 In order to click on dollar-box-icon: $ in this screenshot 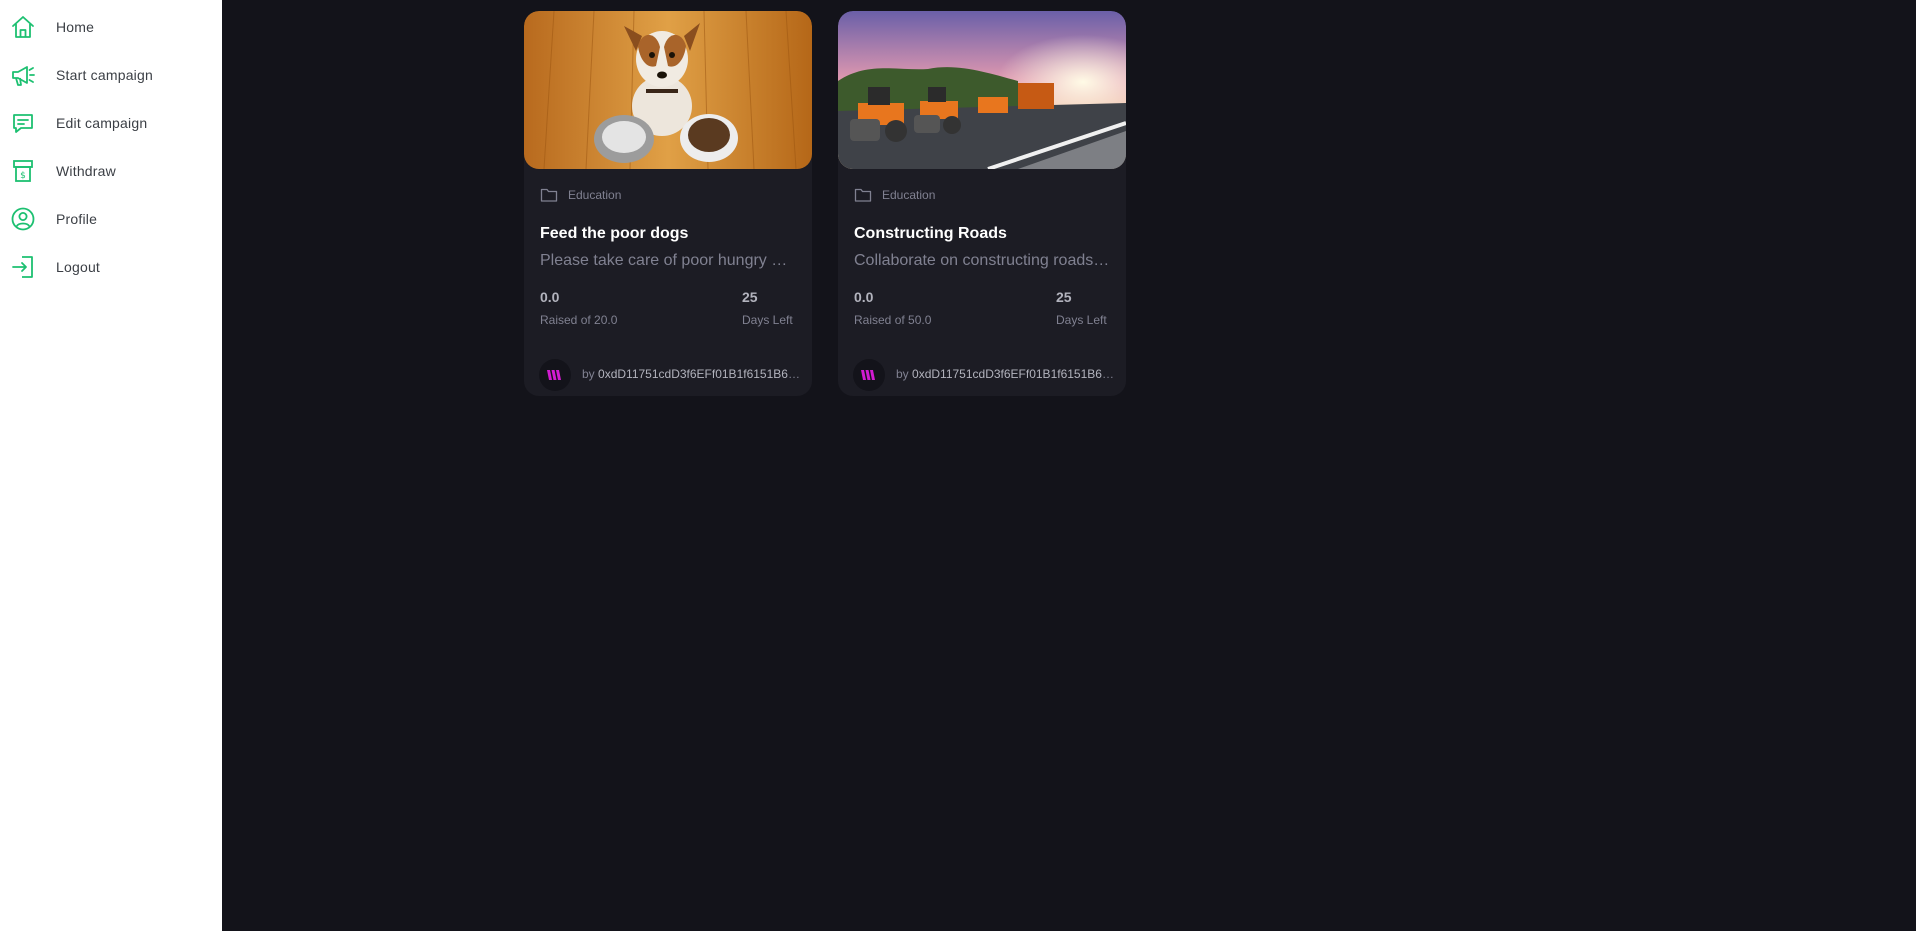, I will do `click(23, 171)`.